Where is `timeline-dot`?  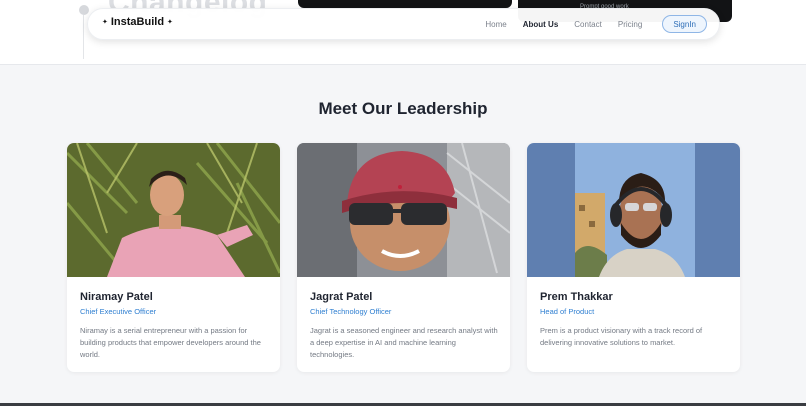 timeline-dot is located at coordinates (84, 10).